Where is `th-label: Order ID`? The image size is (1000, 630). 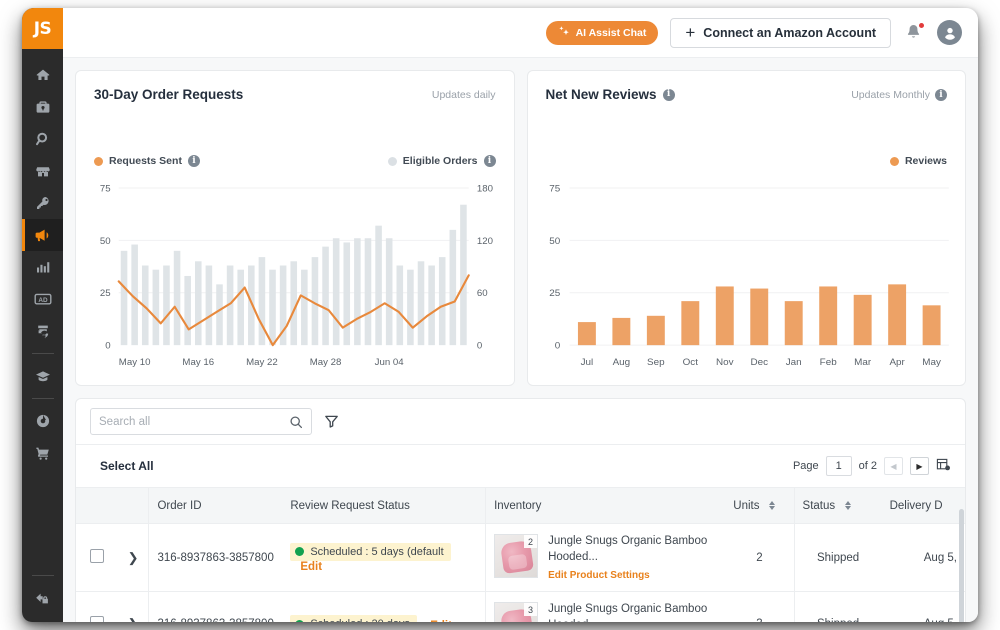 th-label: Order ID is located at coordinates (179, 505).